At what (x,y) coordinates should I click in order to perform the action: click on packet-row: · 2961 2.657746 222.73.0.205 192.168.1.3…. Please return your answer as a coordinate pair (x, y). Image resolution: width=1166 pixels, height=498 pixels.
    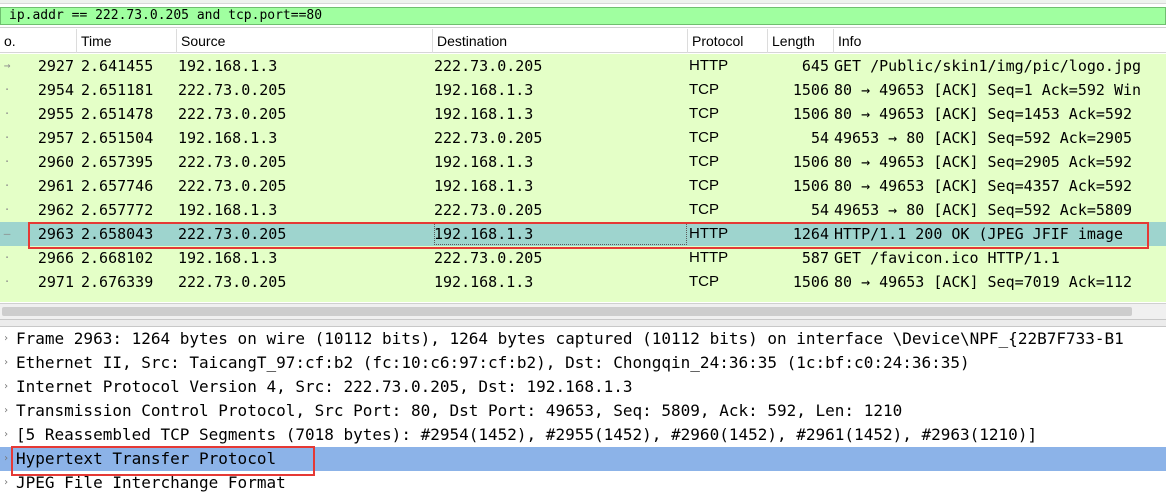
    Looking at the image, I should click on (583, 186).